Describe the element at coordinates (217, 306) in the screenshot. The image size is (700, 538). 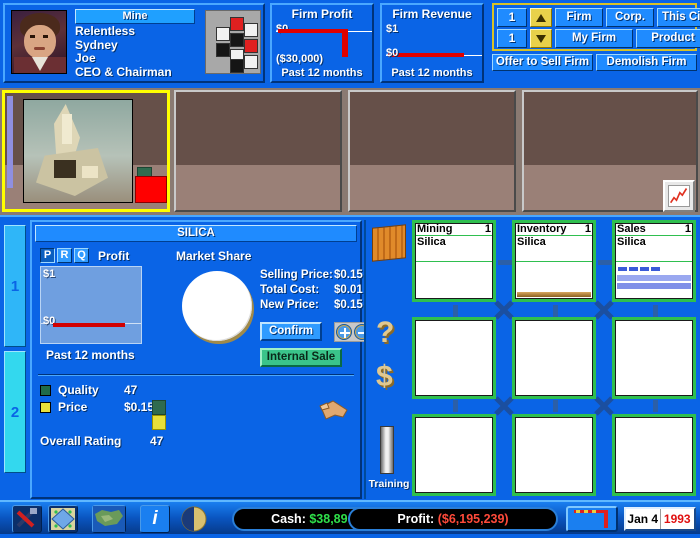
I see `market-share-pie` at that location.